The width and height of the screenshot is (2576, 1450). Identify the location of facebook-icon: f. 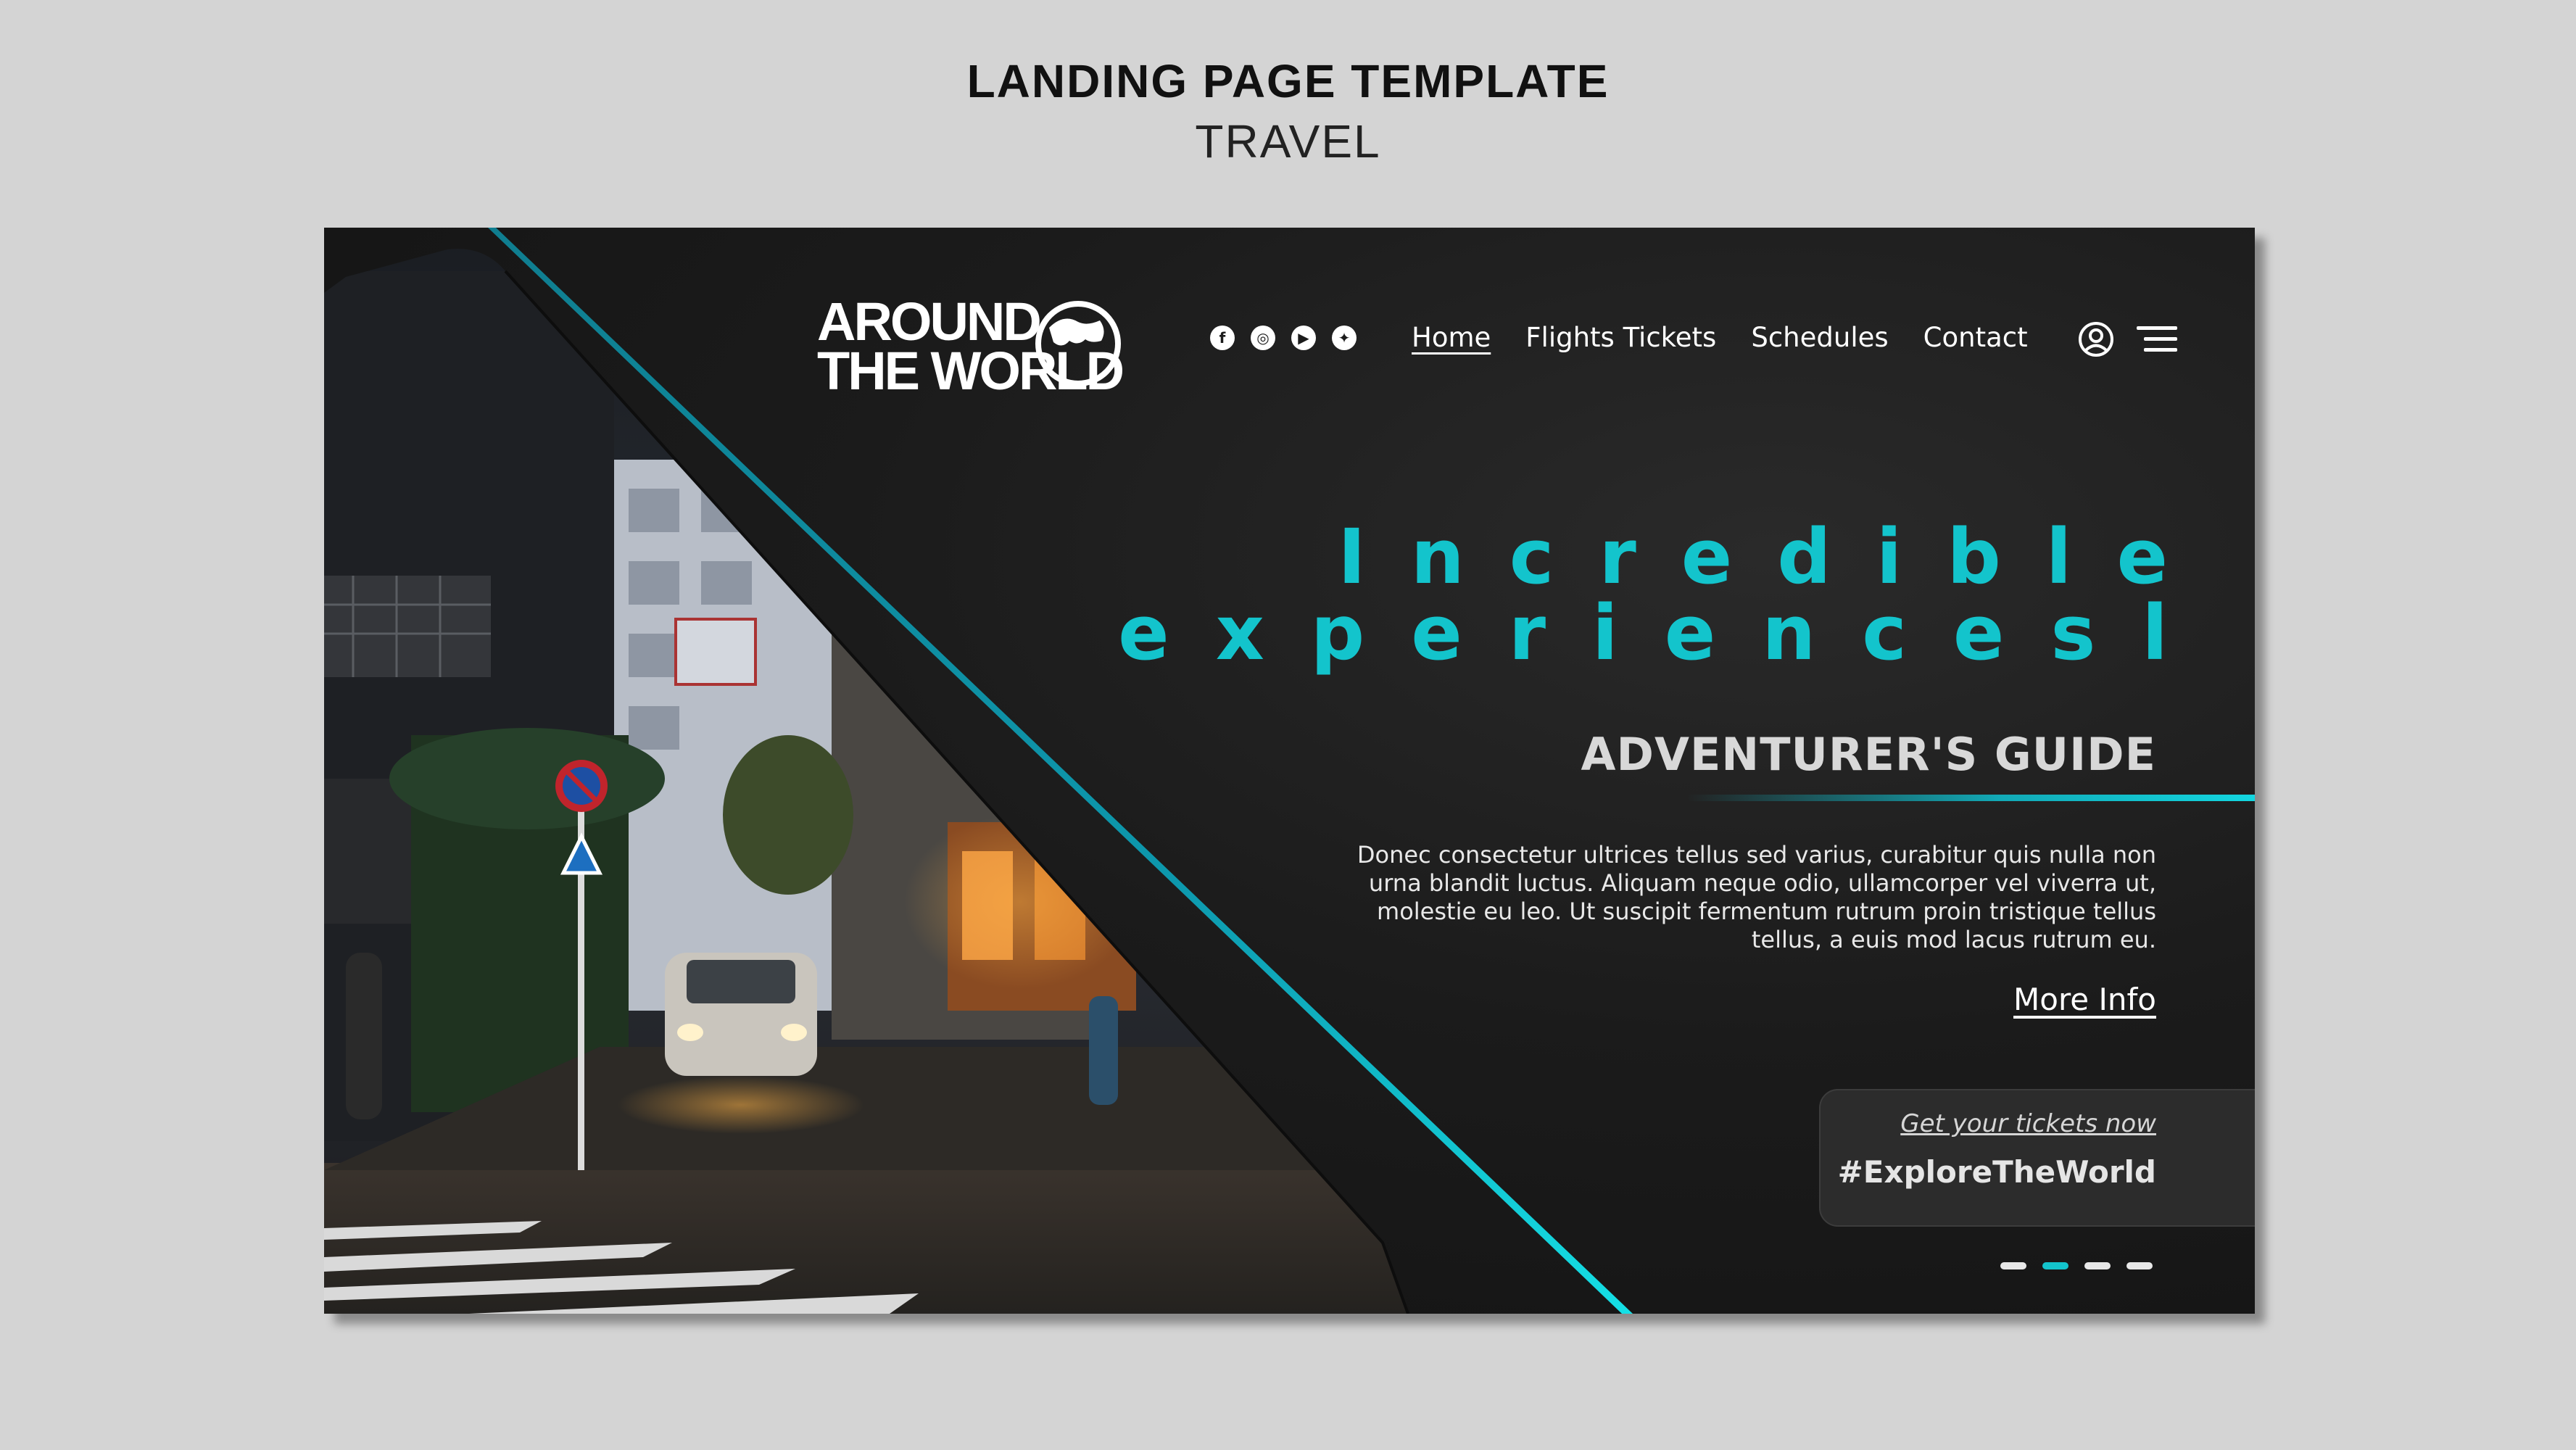
(1222, 338).